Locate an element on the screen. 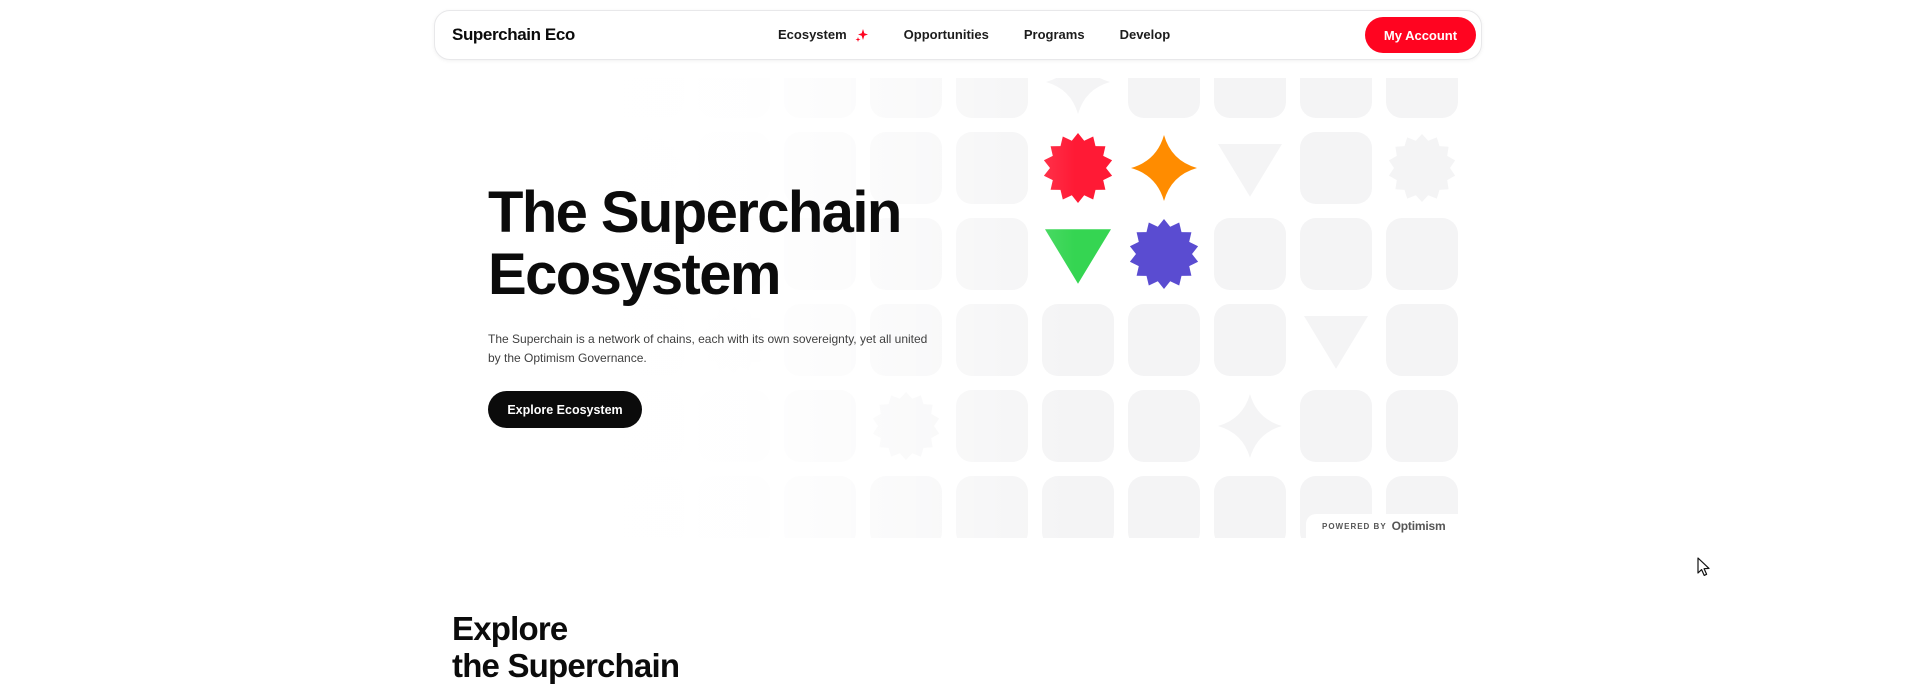  nav-link-ecosystem: Ecosystem is located at coordinates (823, 34).